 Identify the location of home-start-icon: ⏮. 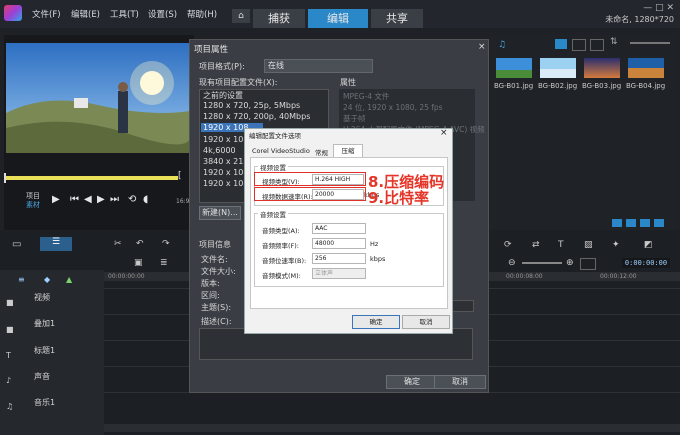
(74, 199).